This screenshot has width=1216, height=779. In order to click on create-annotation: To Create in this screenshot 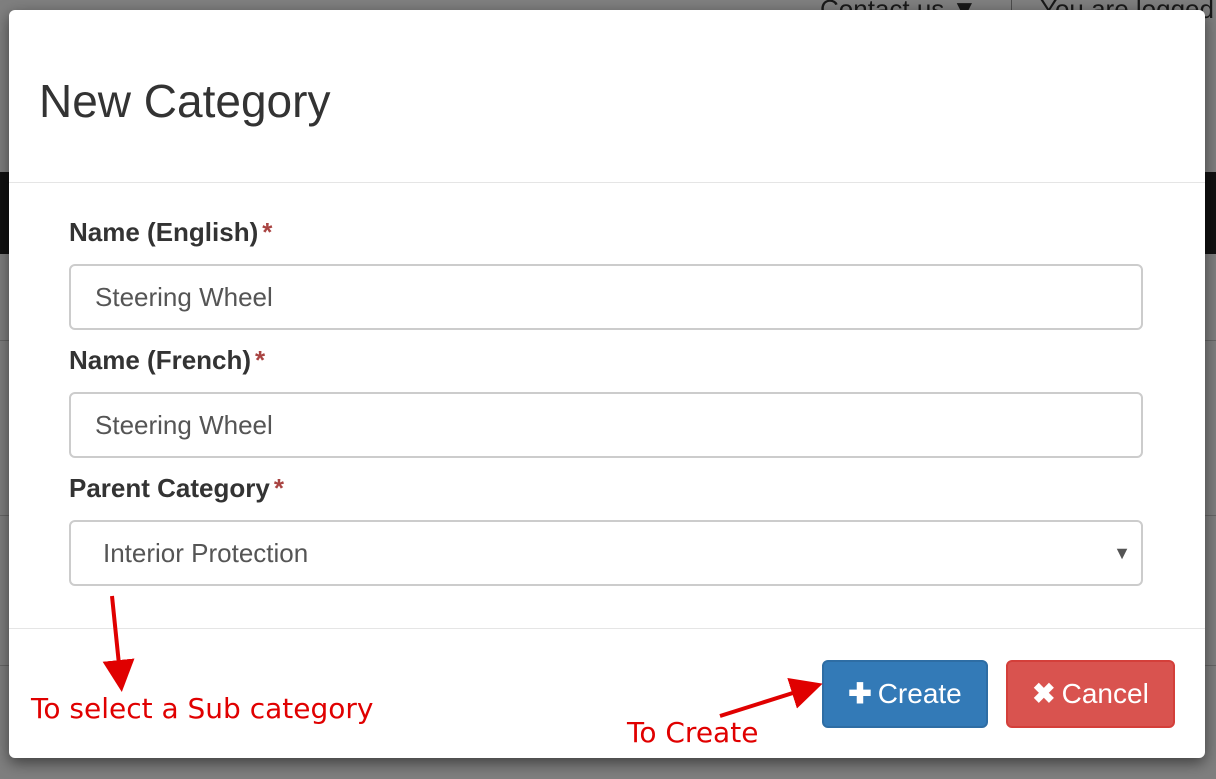, I will do `click(693, 732)`.